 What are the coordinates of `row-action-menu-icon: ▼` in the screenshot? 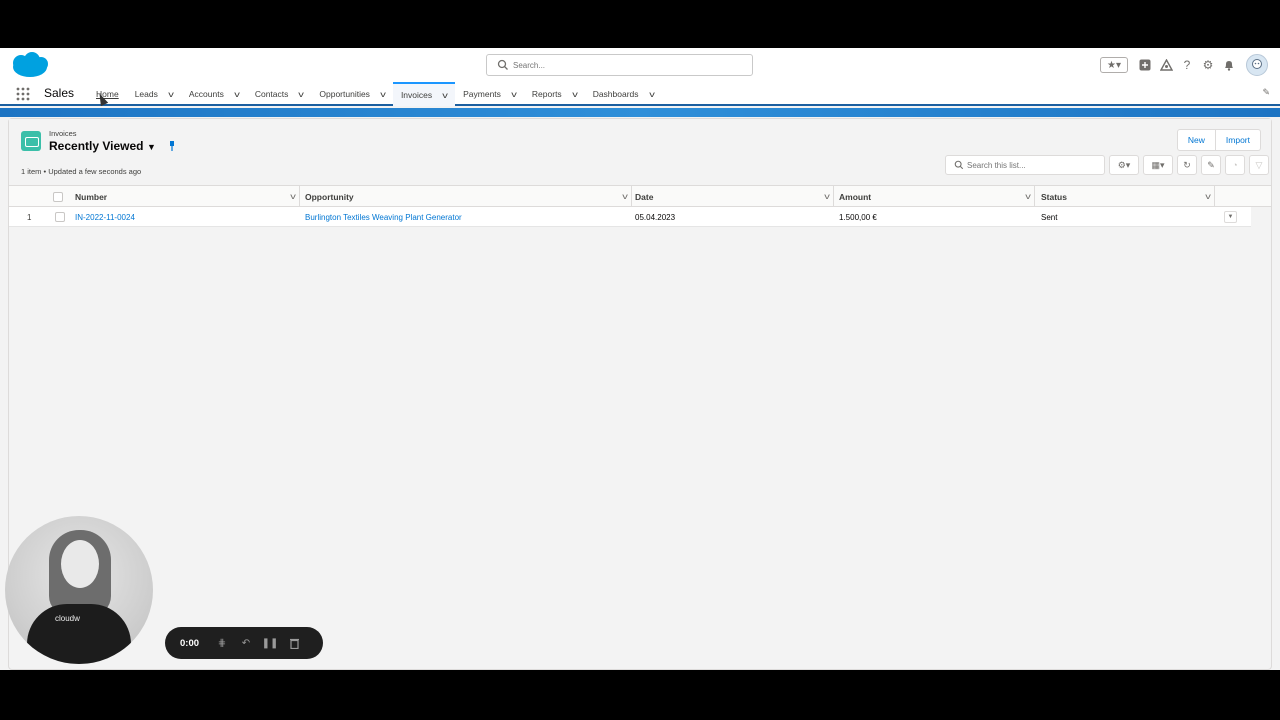 It's located at (1230, 217).